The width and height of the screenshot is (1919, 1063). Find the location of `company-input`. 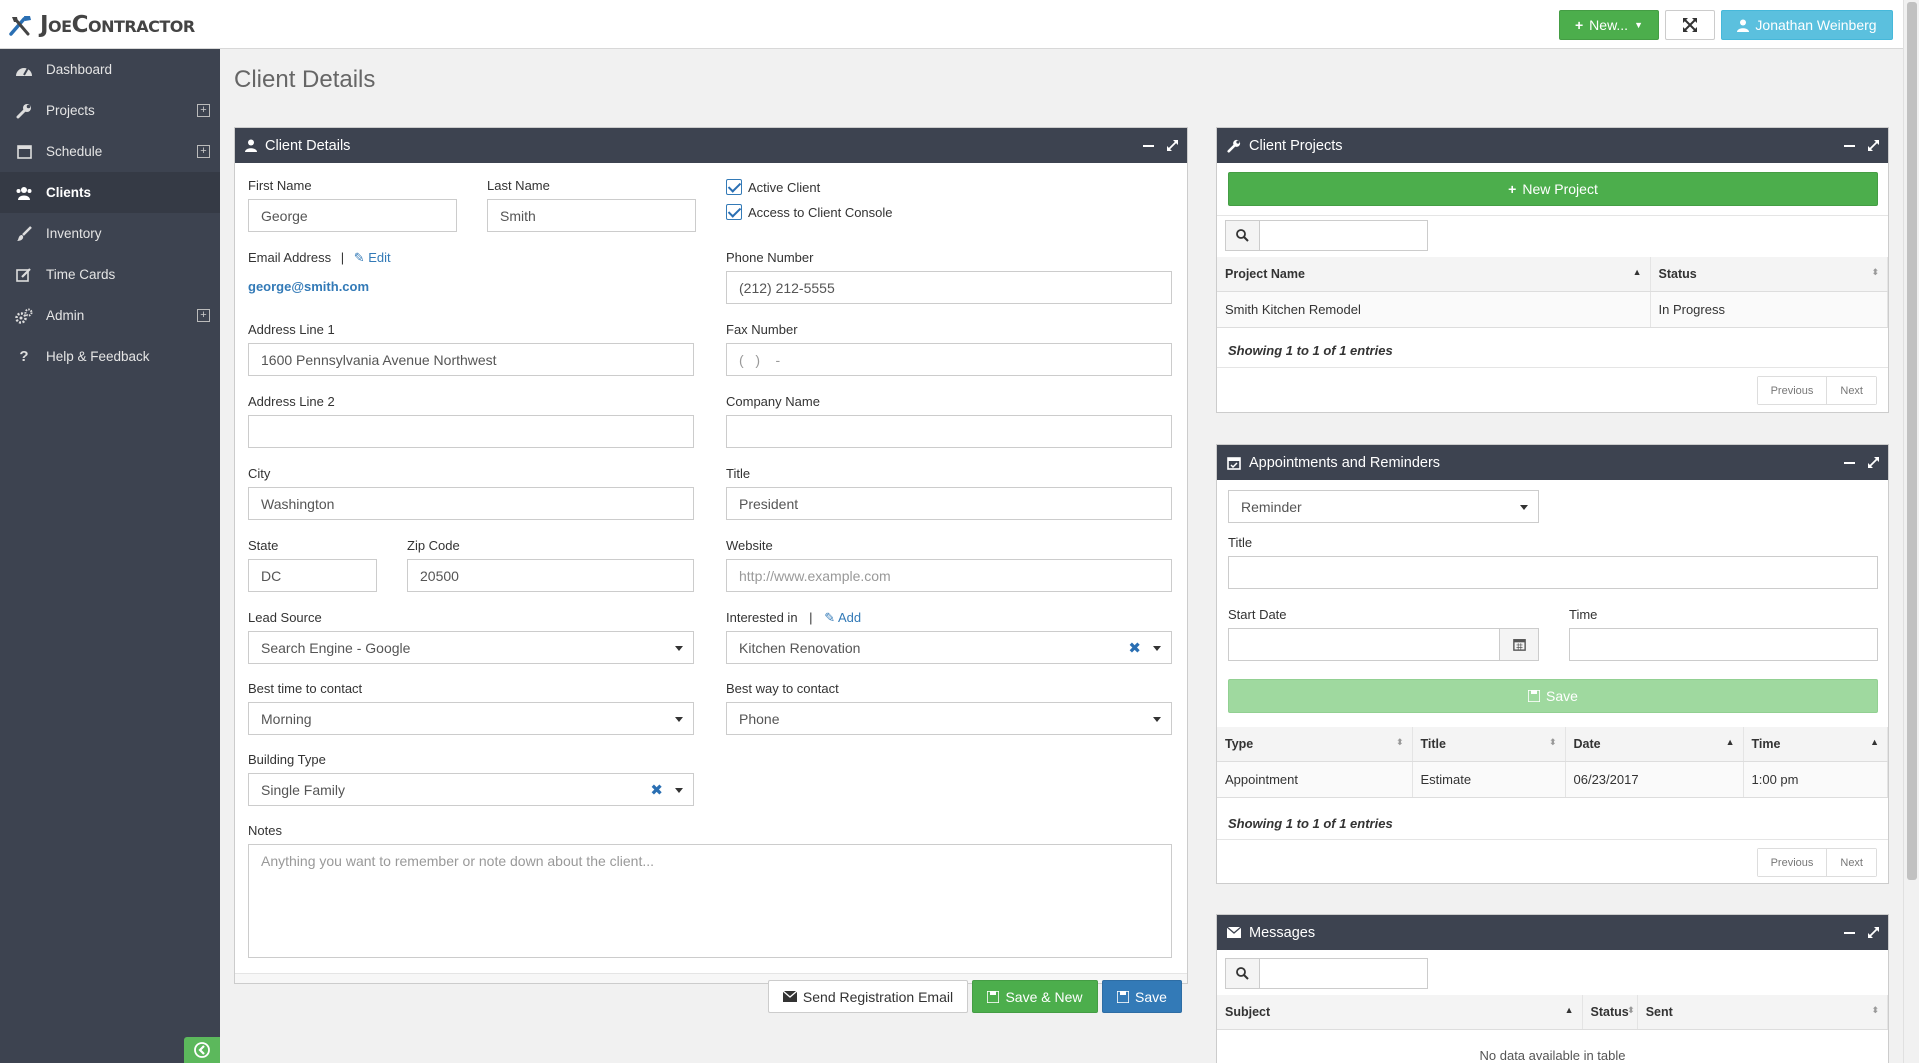

company-input is located at coordinates (949, 431).